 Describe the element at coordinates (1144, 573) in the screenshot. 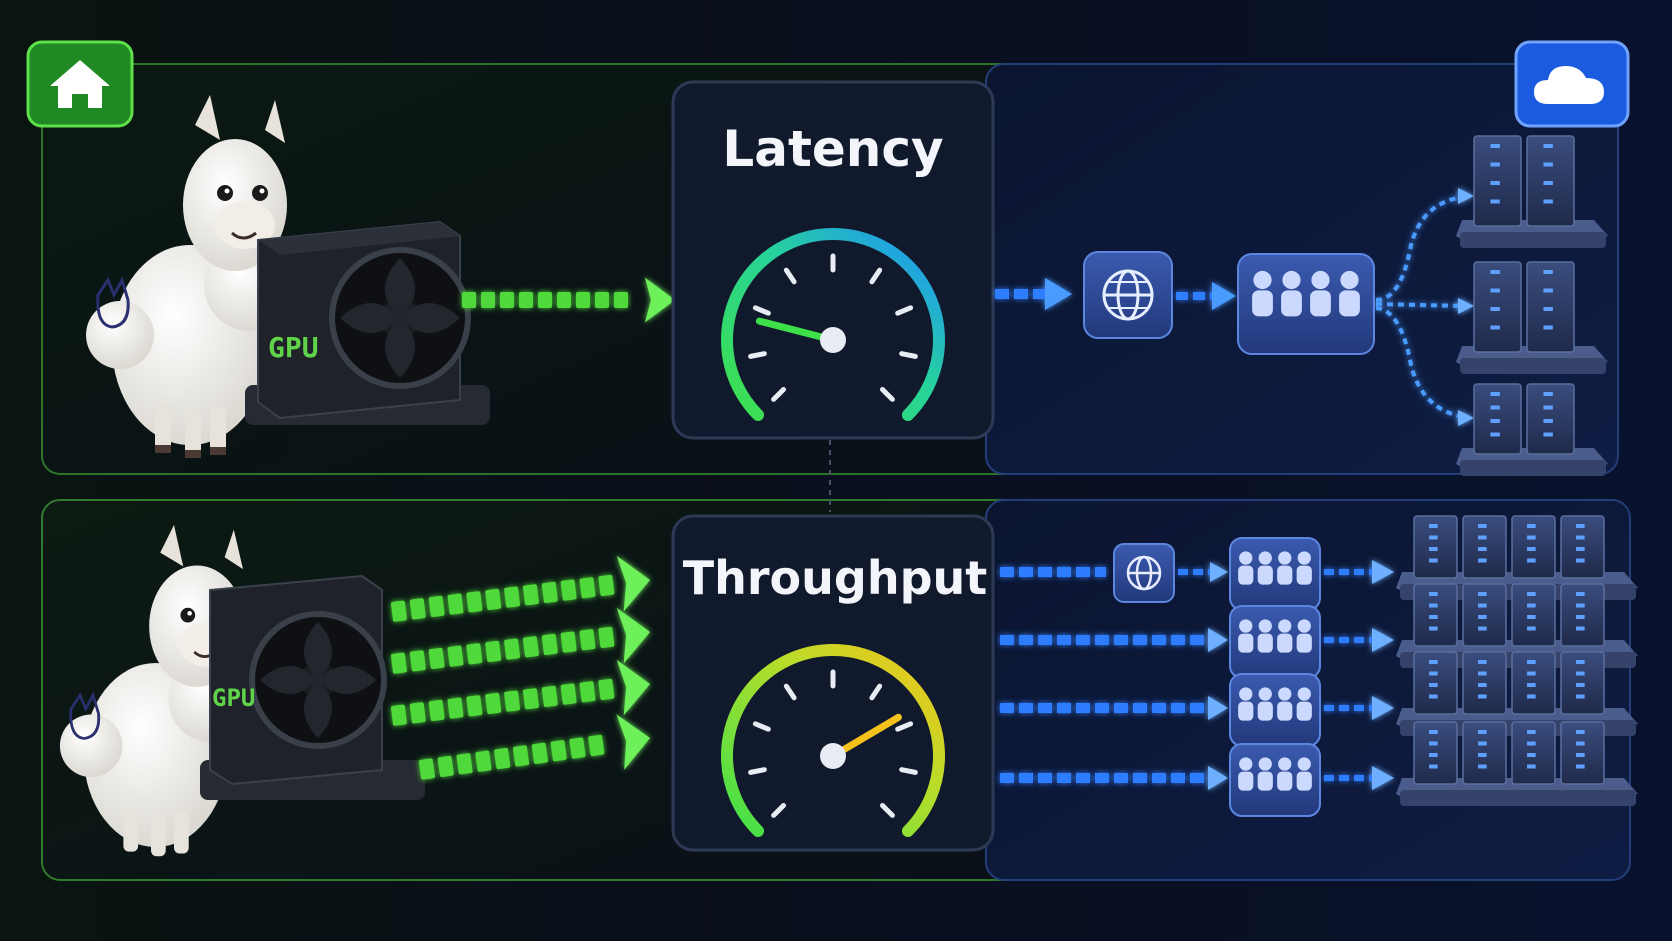

I see `globe-icon-bottom` at that location.